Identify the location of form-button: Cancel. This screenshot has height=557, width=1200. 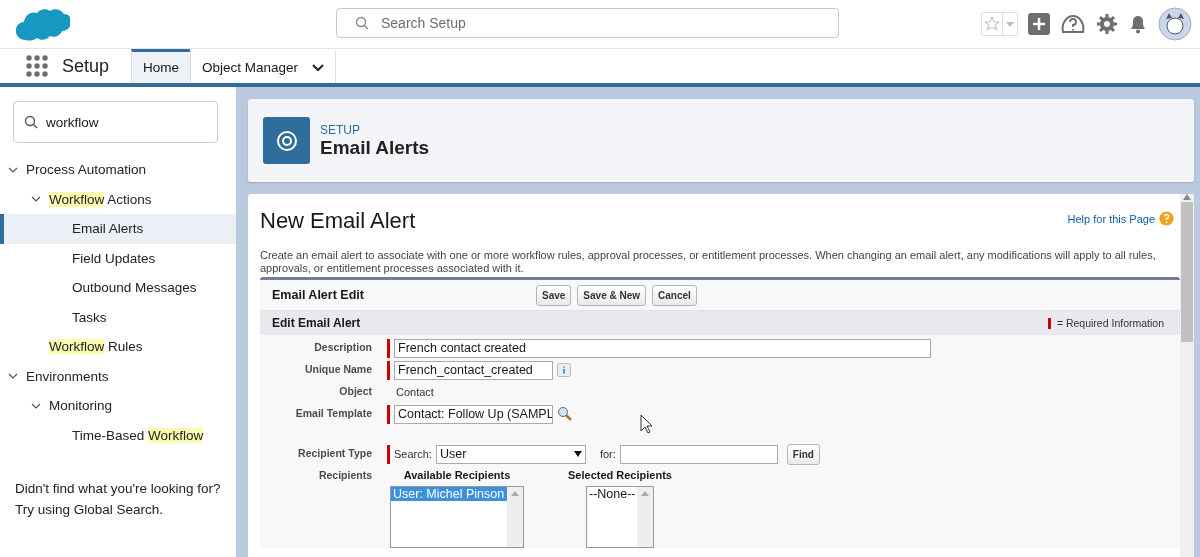
(674, 295).